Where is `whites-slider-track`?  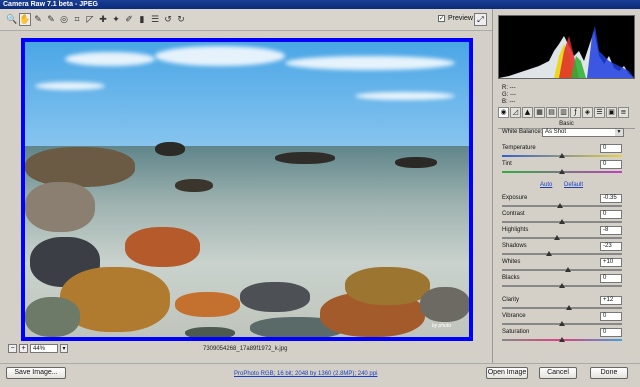
whites-slider-track is located at coordinates (562, 270).